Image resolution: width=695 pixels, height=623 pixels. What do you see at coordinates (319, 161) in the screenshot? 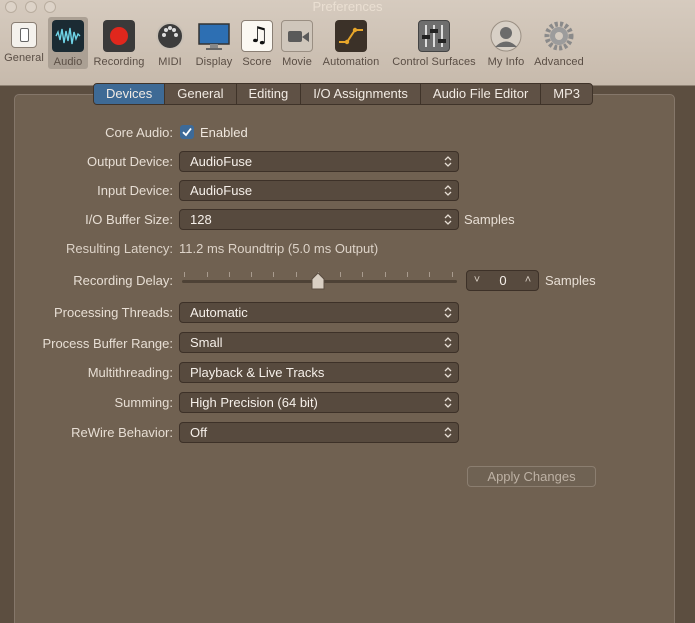
I see `output-device-popup: AudioFuse` at bounding box center [319, 161].